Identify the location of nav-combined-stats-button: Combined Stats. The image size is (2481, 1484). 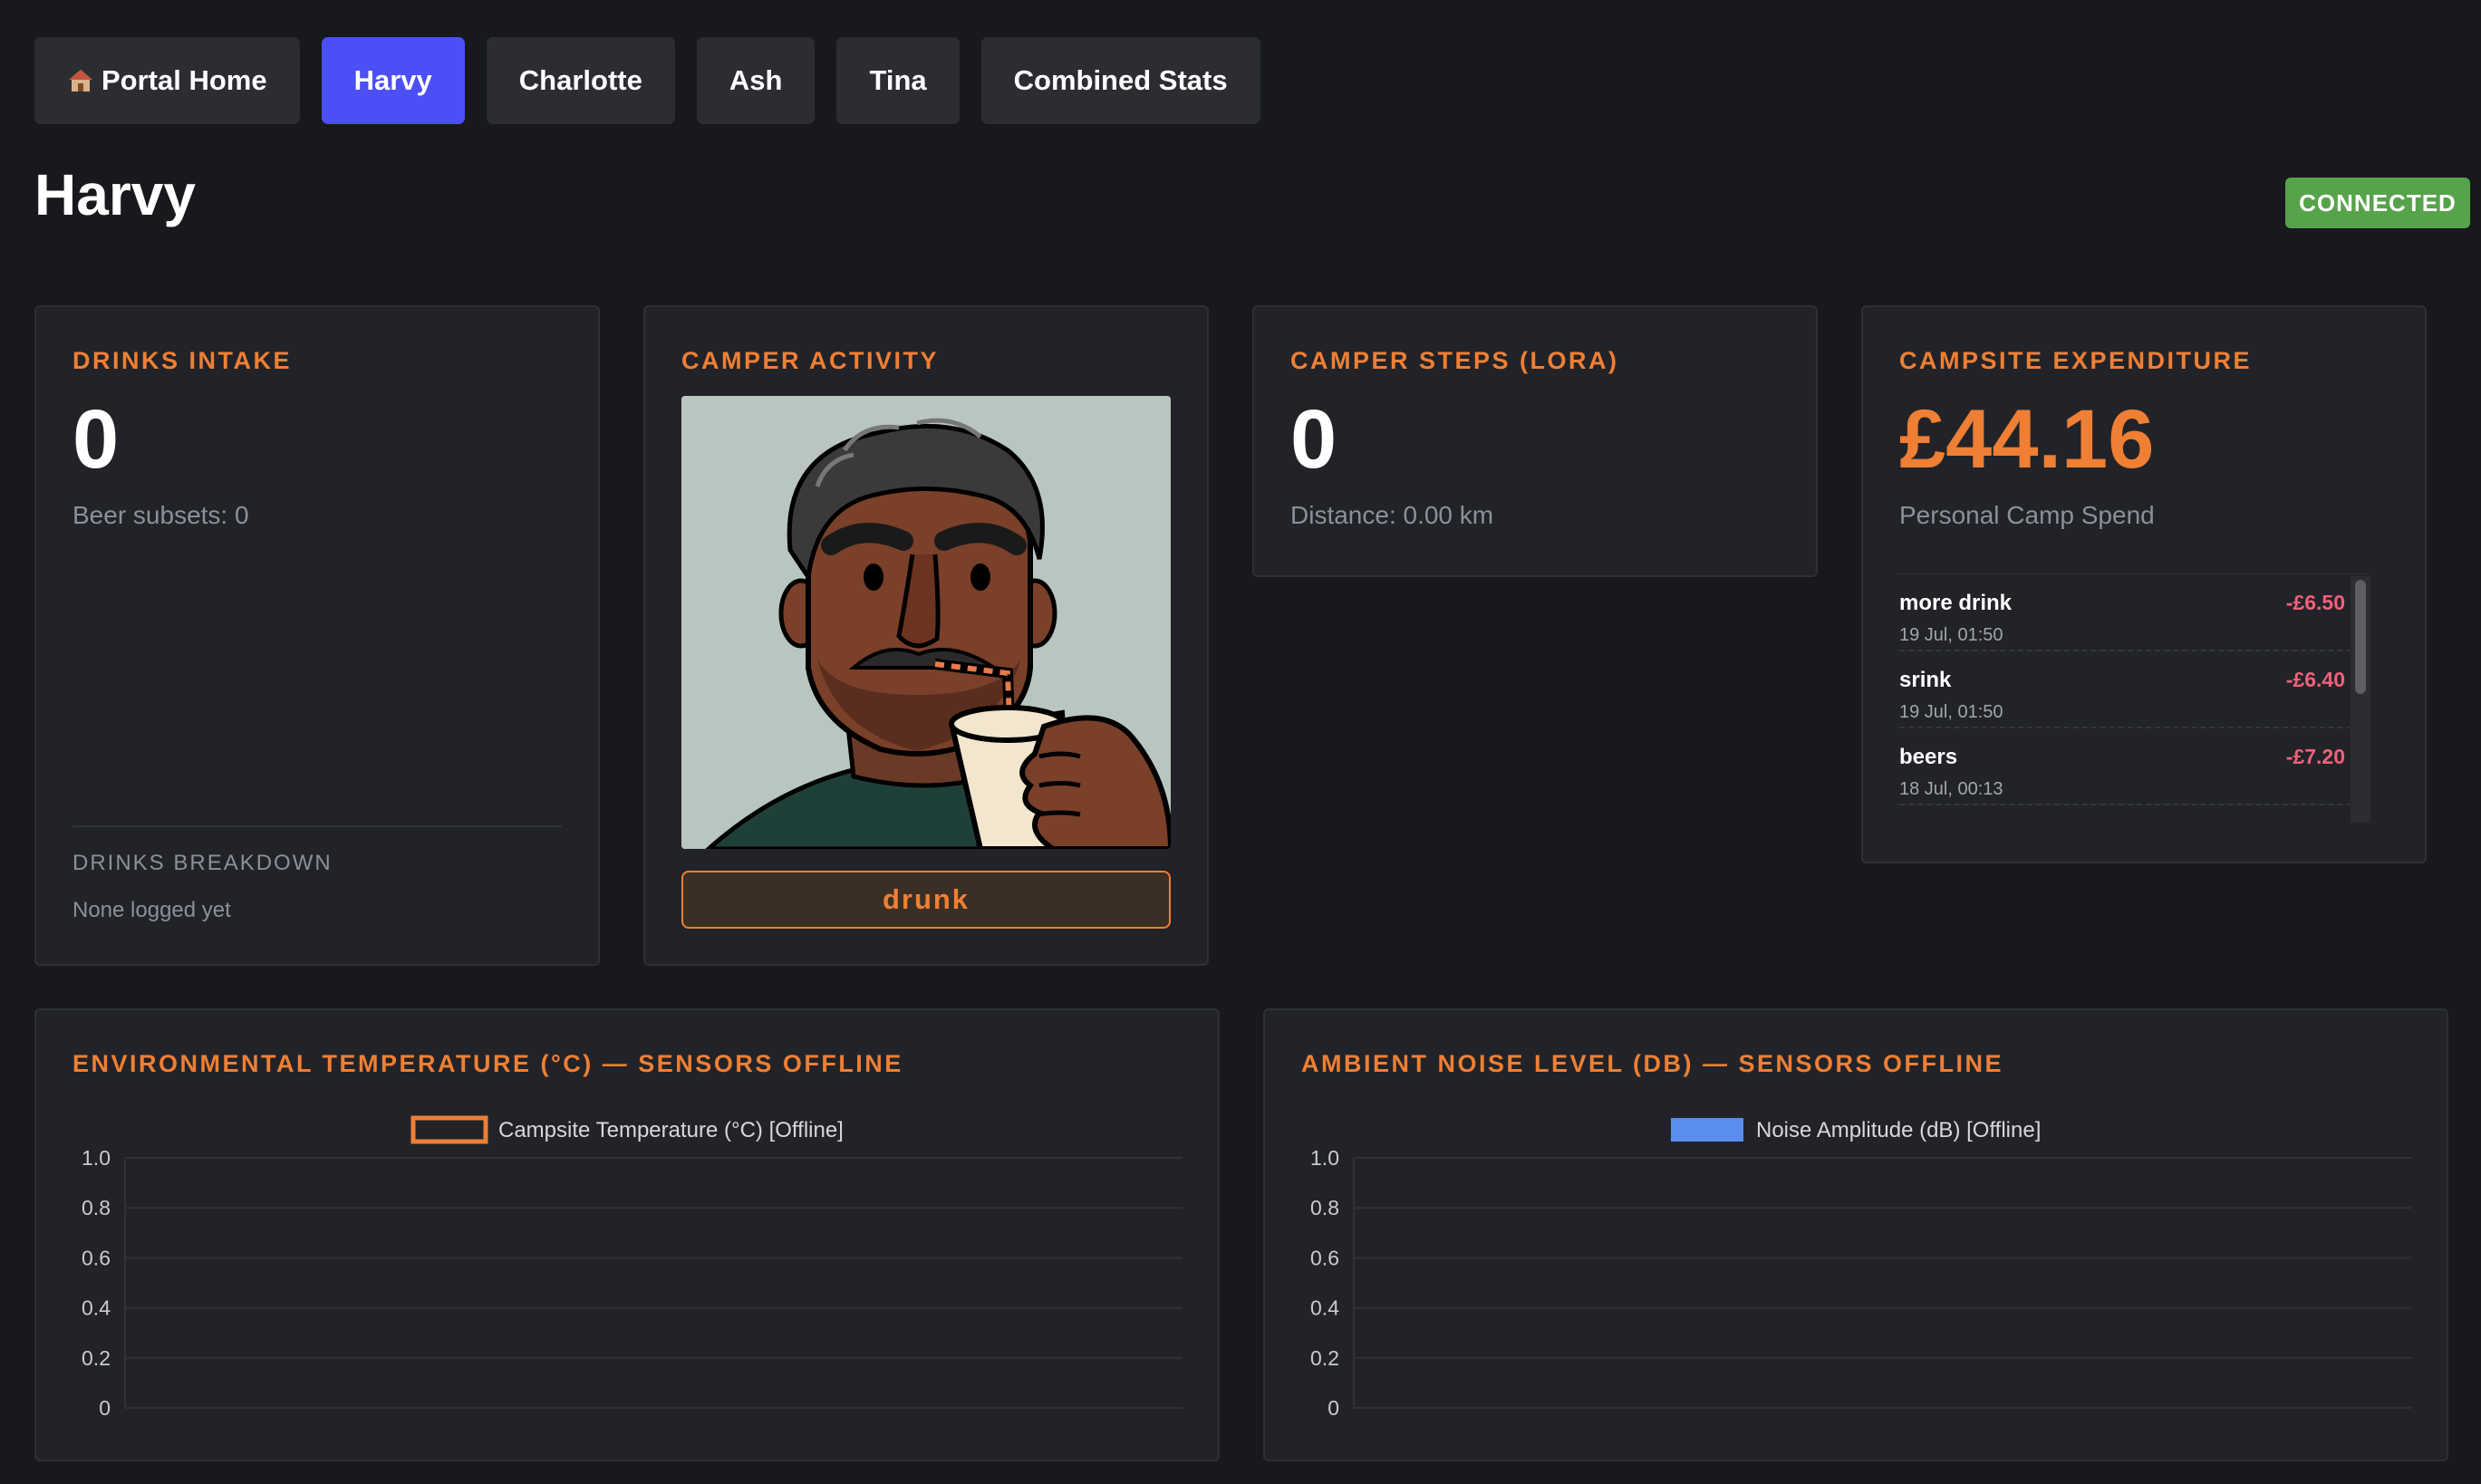
(1120, 80).